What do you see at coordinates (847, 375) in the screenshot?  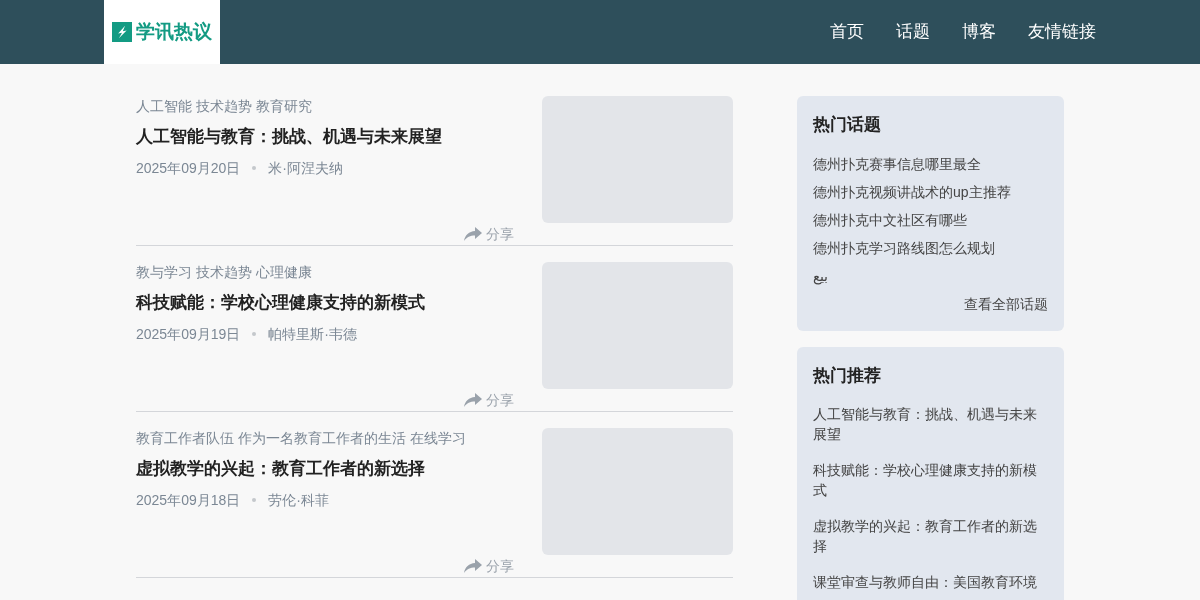 I see `card-title: 热门推荐` at bounding box center [847, 375].